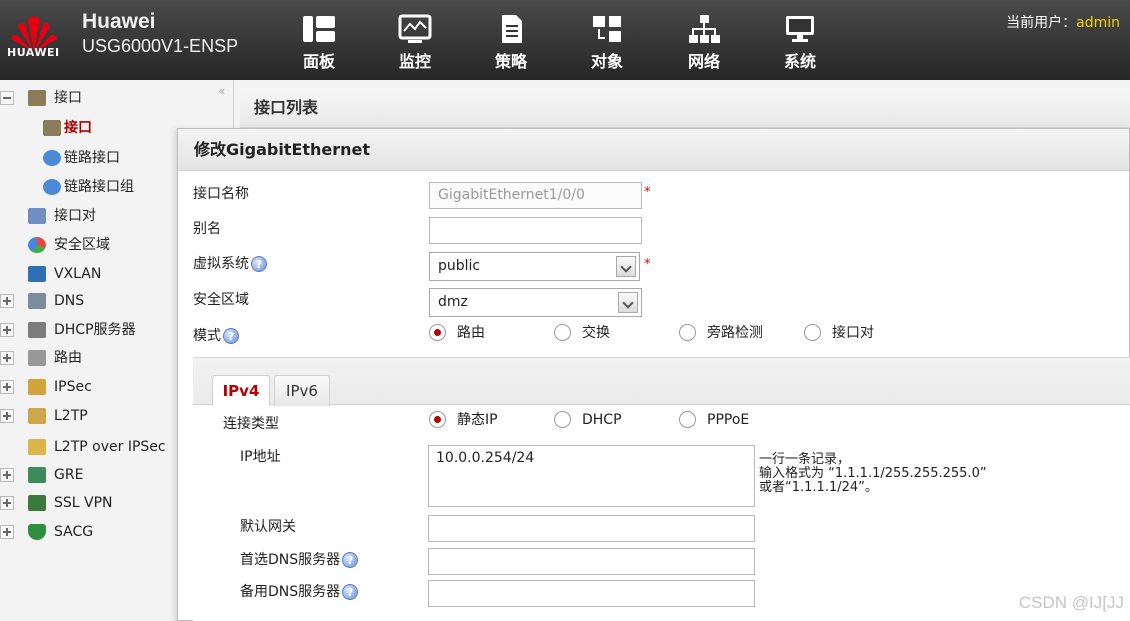  I want to click on network-icon, so click(704, 29).